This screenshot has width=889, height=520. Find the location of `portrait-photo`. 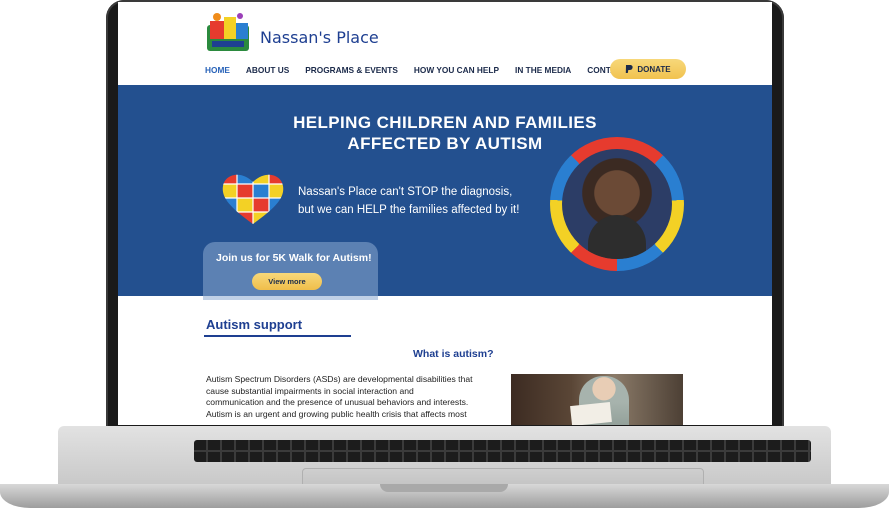

portrait-photo is located at coordinates (617, 204).